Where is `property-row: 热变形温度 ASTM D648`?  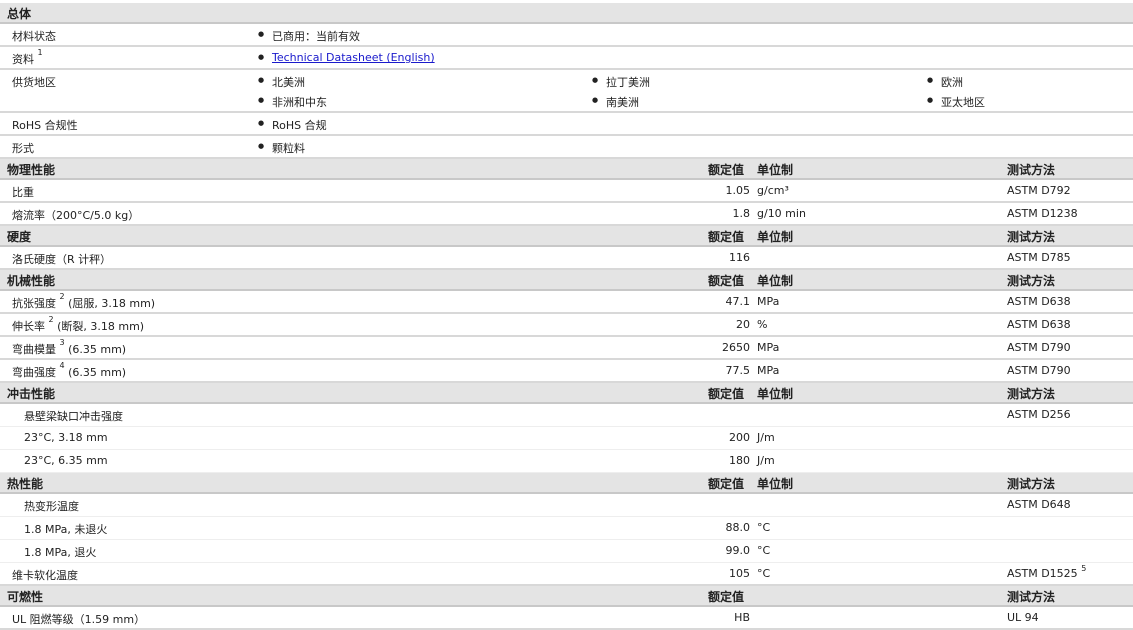
property-row: 热变形温度 ASTM D648 is located at coordinates (566, 505).